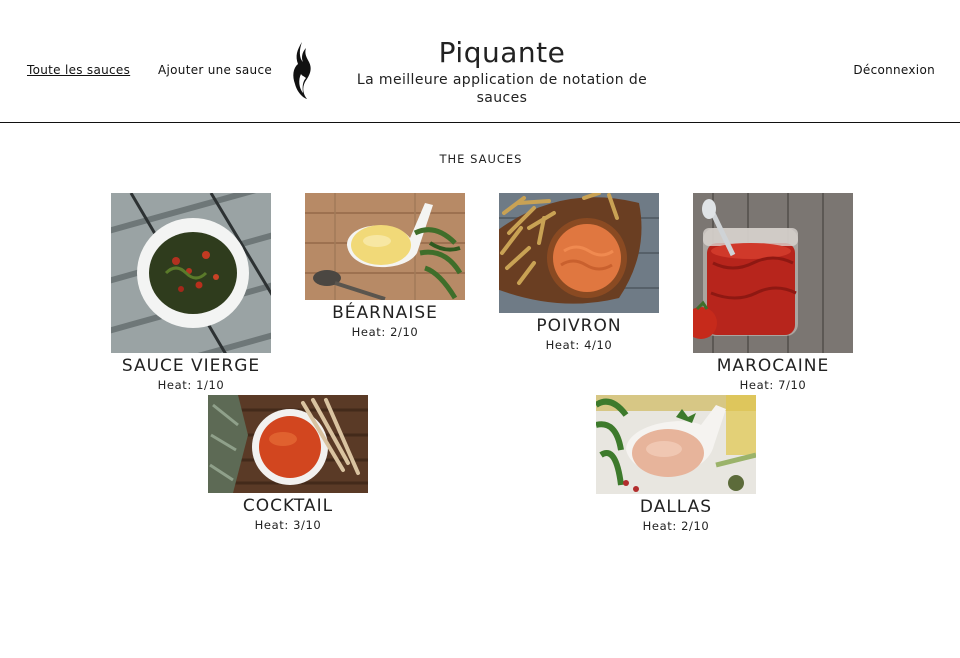  What do you see at coordinates (78, 70) in the screenshot?
I see `nav-all-sauces-link: Toute les sauces` at bounding box center [78, 70].